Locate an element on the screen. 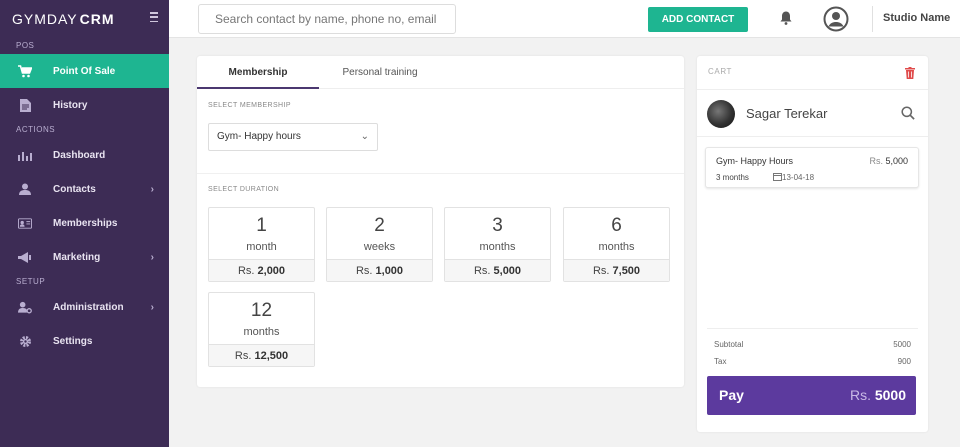  tab-personal-training: Personal training is located at coordinates (380, 72).